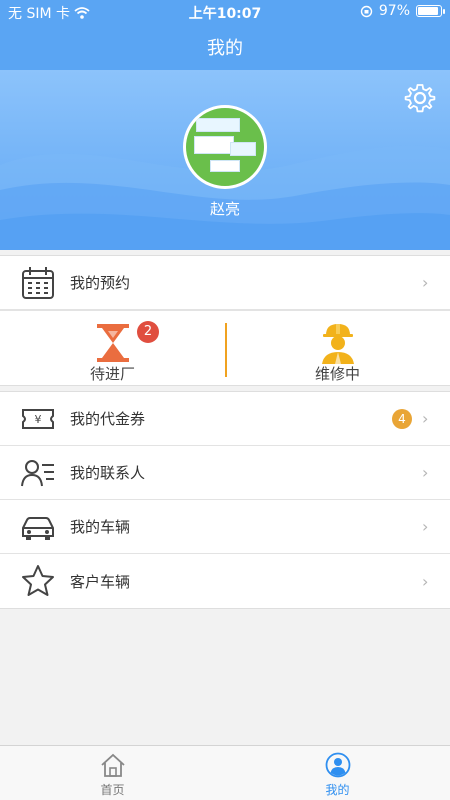 Image resolution: width=450 pixels, height=800 pixels. What do you see at coordinates (225, 35) in the screenshot?
I see `top-bar: 无 SIM 卡 上午10:07 97% 我的` at bounding box center [225, 35].